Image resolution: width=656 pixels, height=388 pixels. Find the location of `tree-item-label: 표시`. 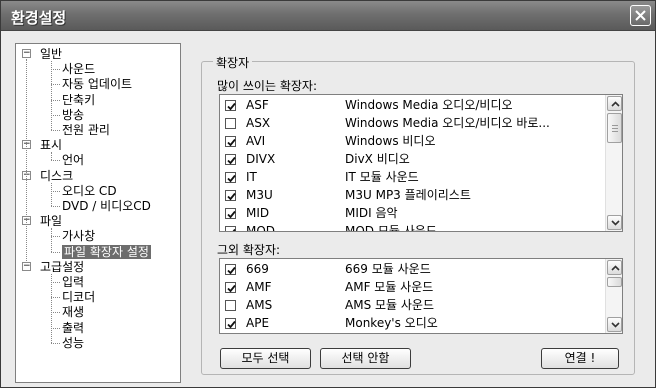

tree-item-label: 표시 is located at coordinates (51, 145).